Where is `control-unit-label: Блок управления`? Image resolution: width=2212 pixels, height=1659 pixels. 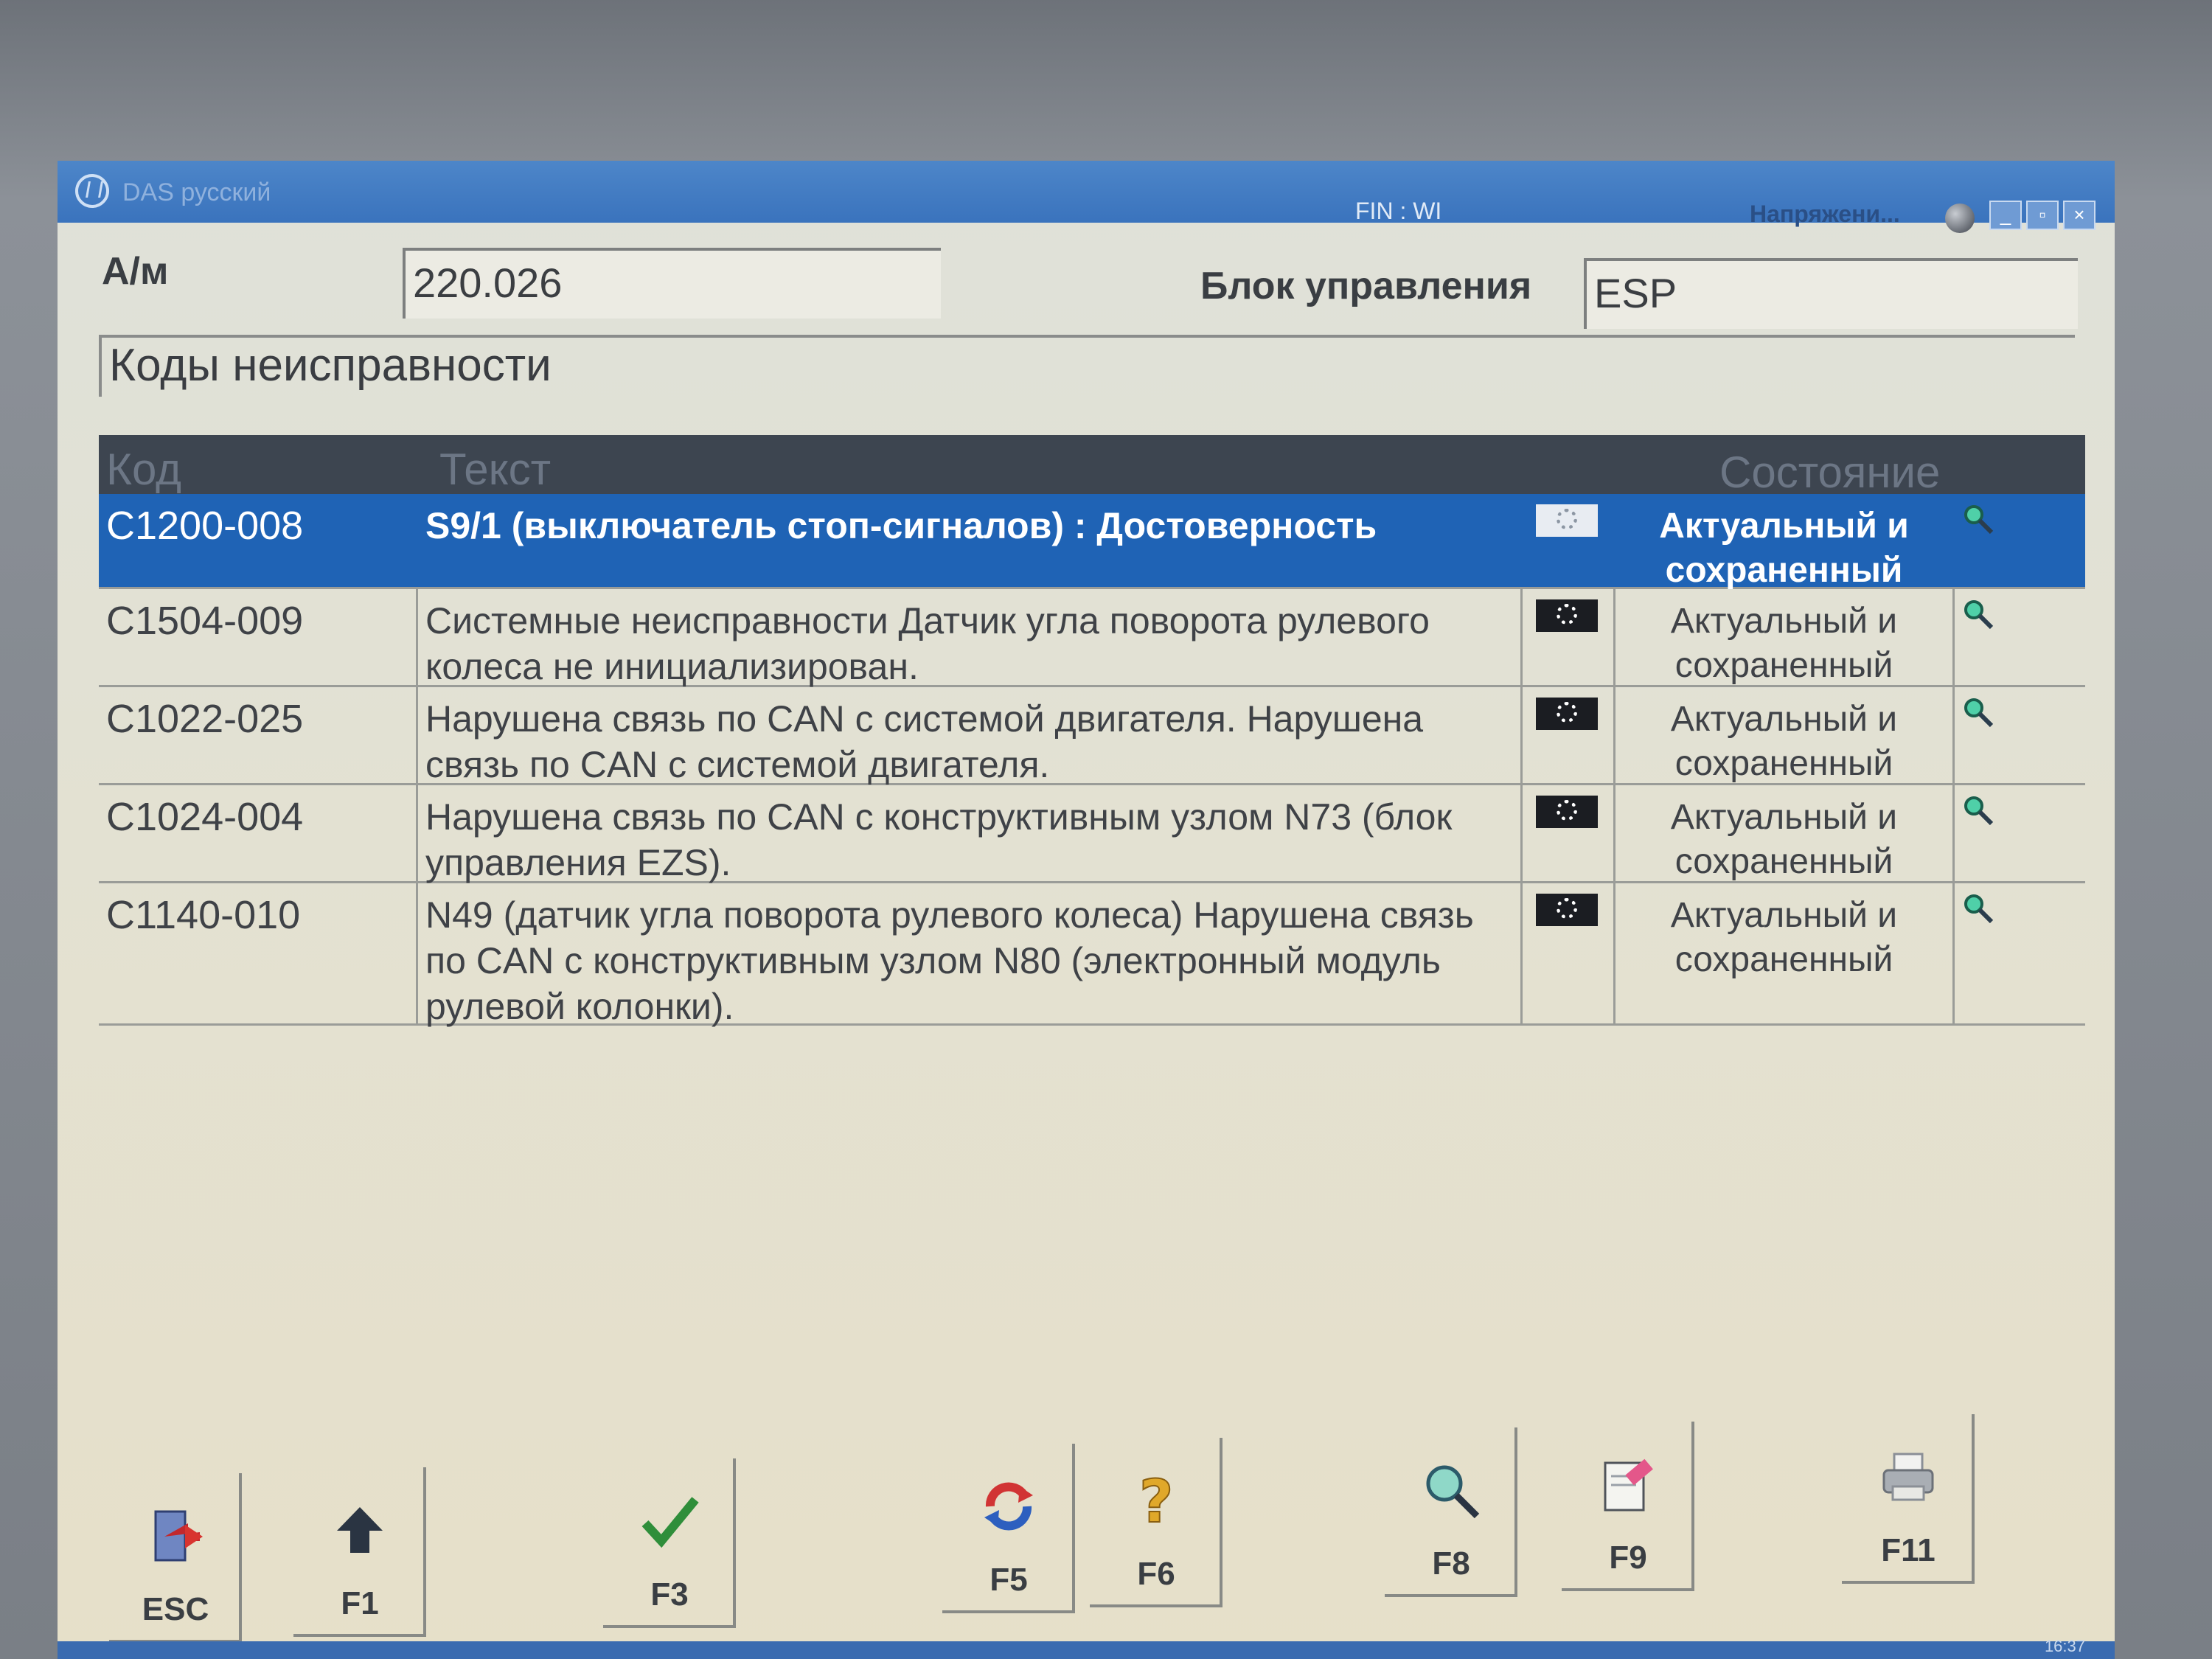 control-unit-label: Блок управления is located at coordinates (1366, 286).